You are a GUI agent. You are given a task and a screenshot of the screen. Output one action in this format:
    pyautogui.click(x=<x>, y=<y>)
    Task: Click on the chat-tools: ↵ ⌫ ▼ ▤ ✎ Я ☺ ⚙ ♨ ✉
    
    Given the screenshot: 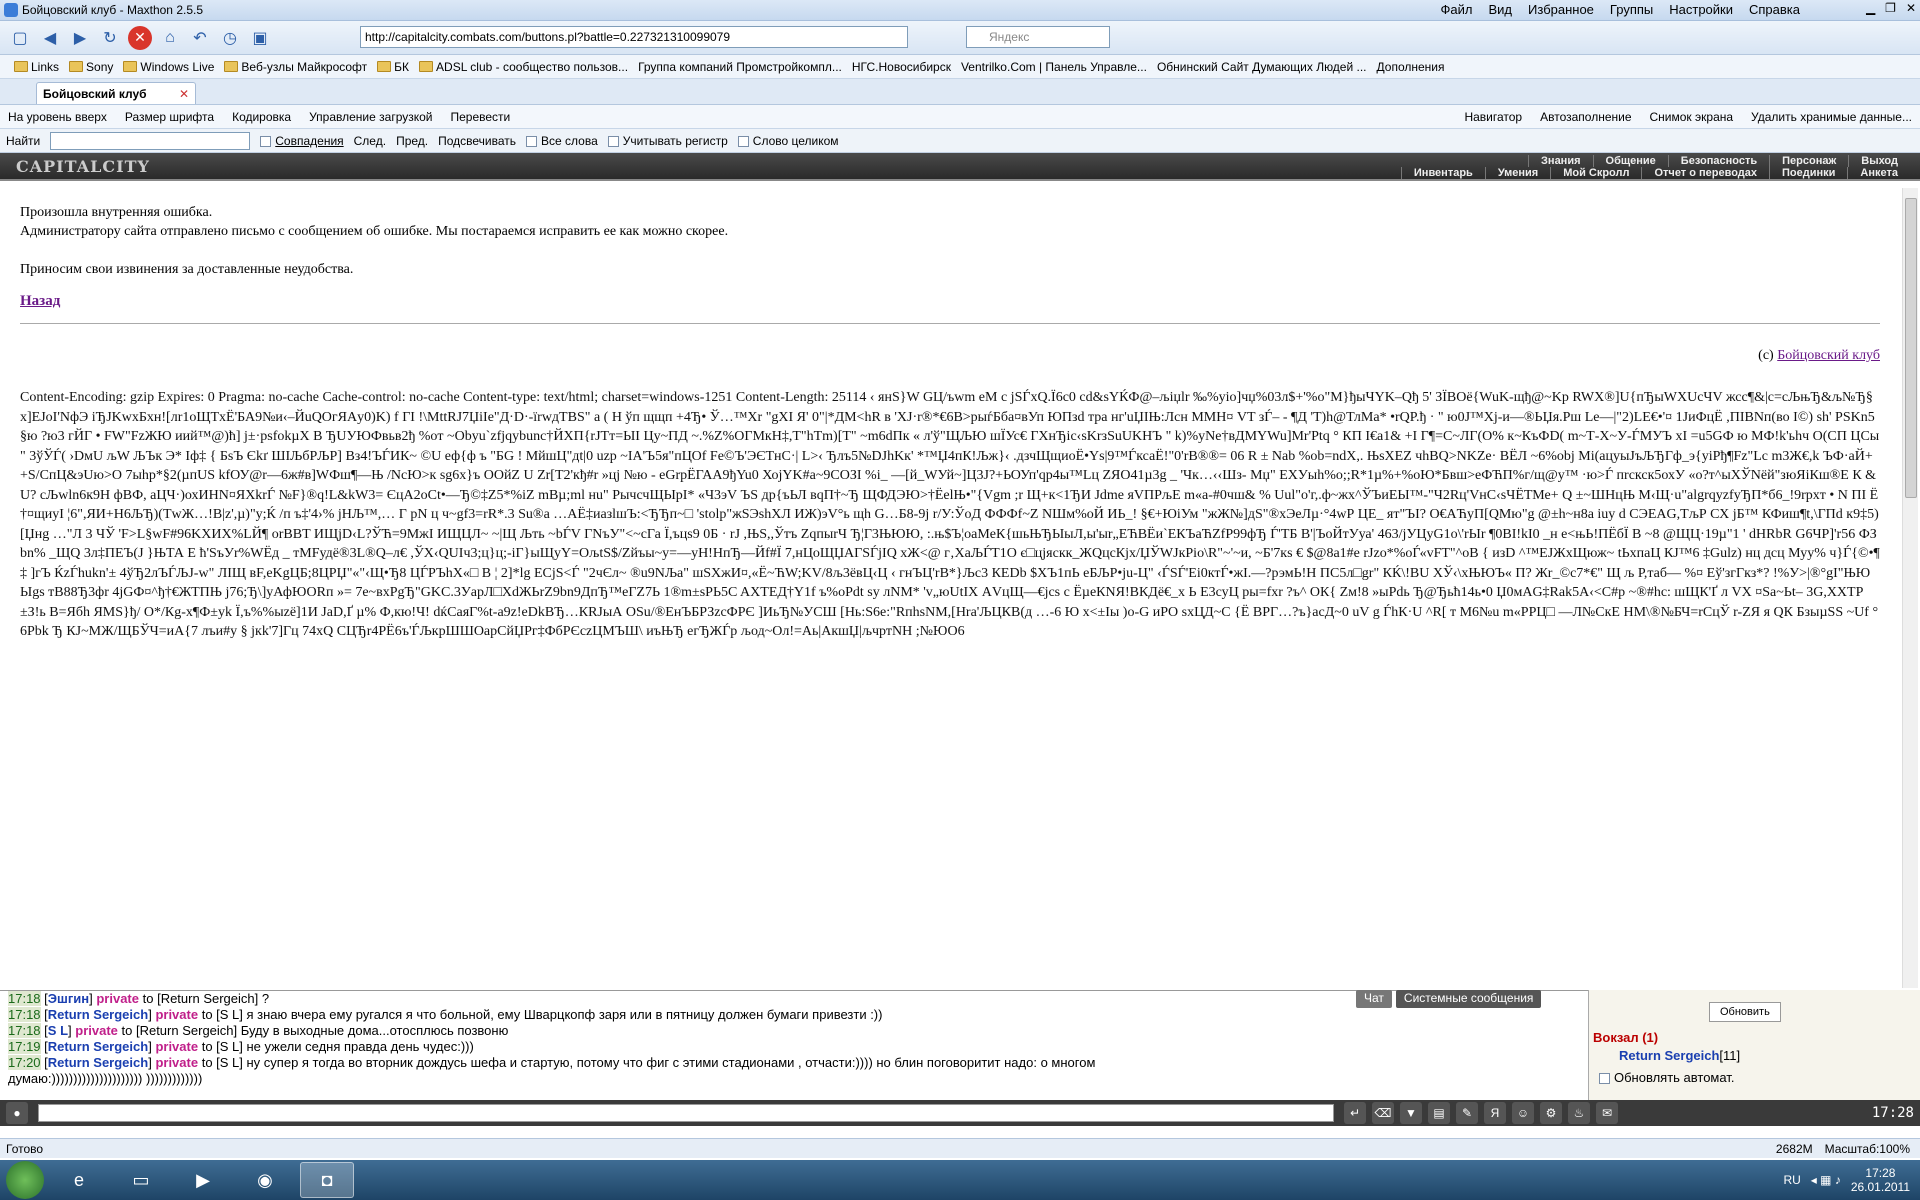 What is the action you would take?
    pyautogui.click(x=1481, y=1113)
    